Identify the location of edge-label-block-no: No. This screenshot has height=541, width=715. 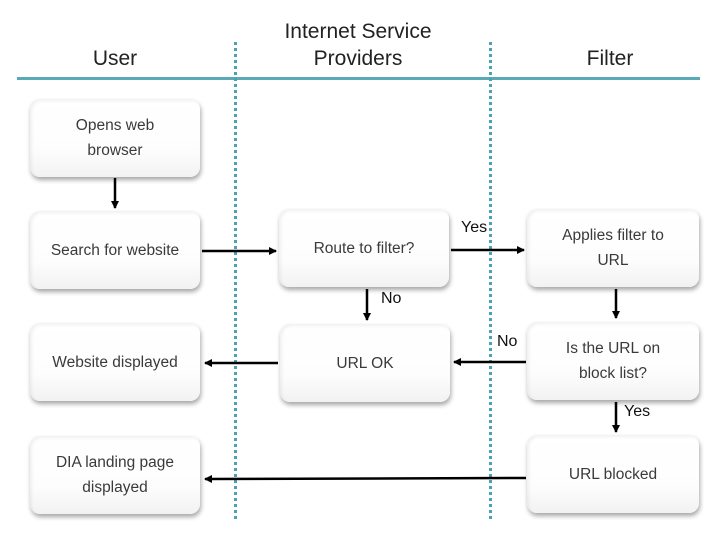
(507, 341).